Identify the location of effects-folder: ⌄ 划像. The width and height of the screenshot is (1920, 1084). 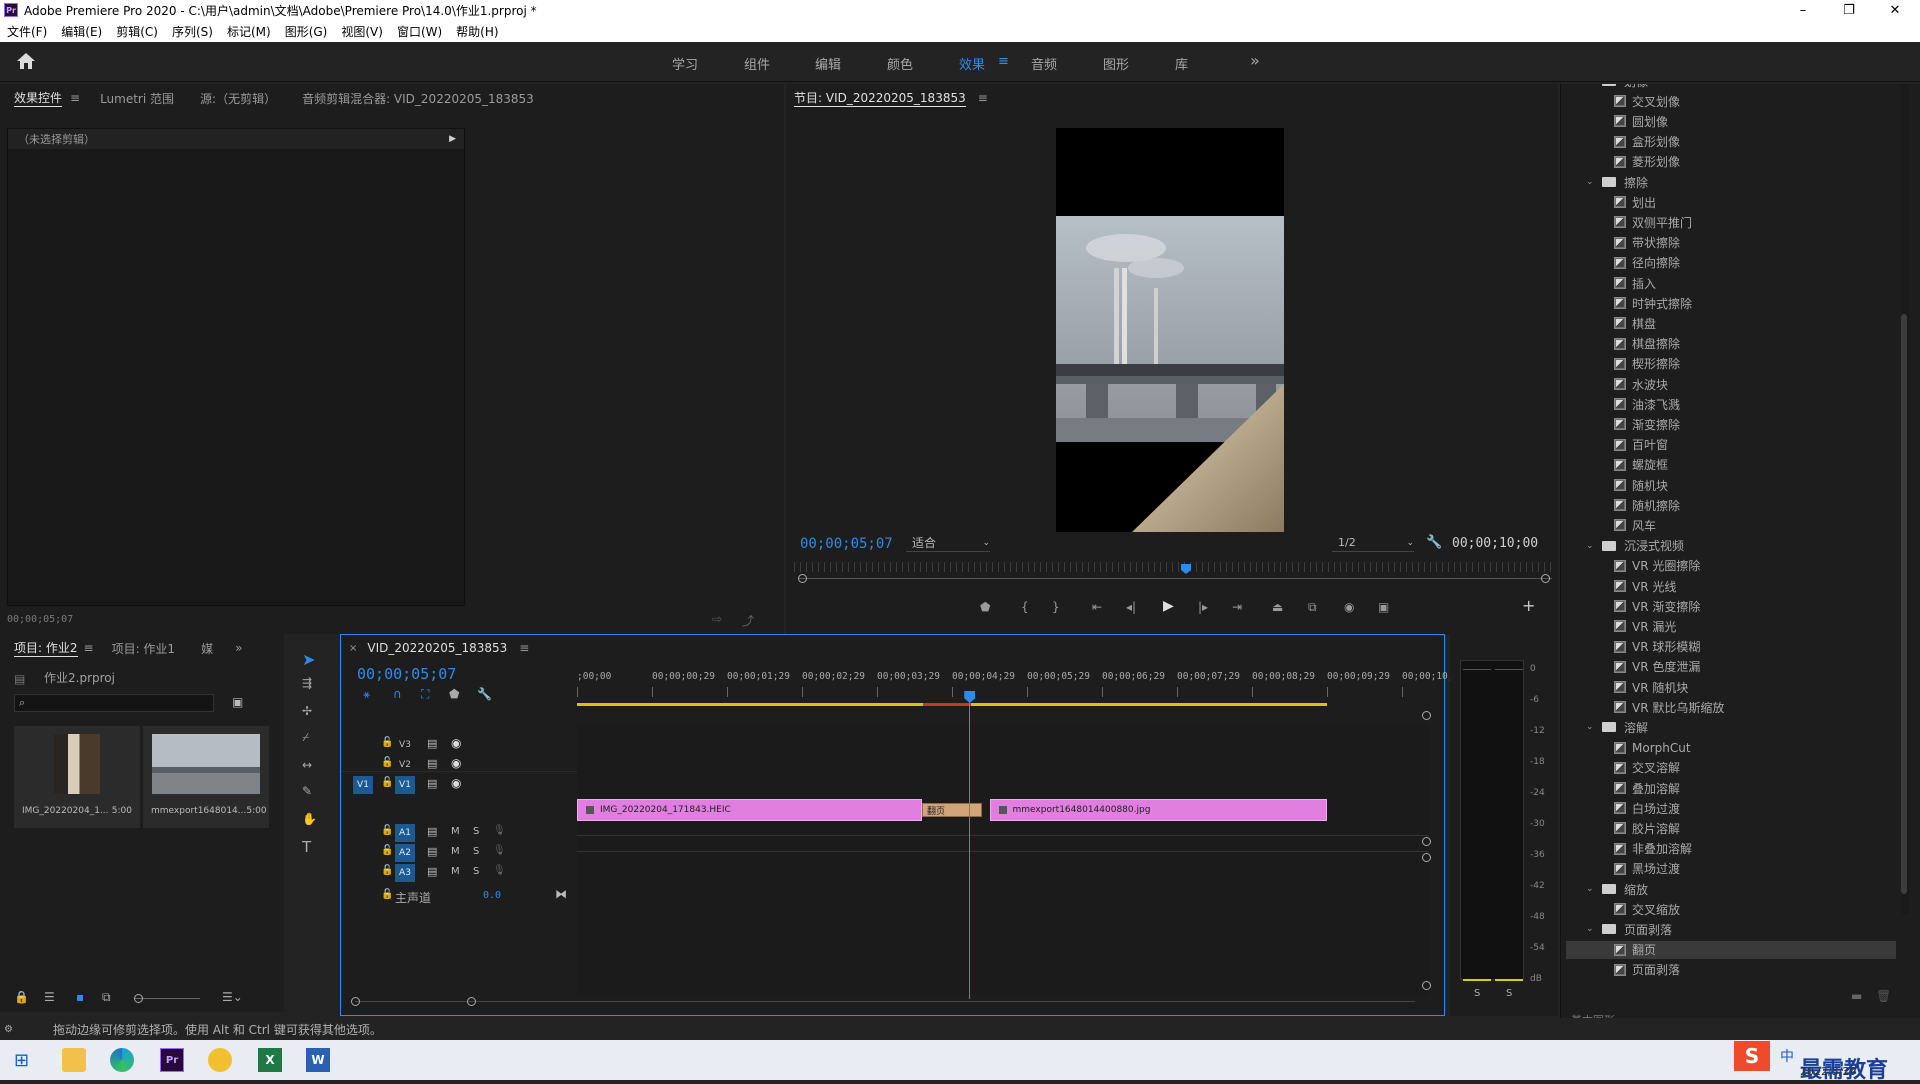
(1617, 87).